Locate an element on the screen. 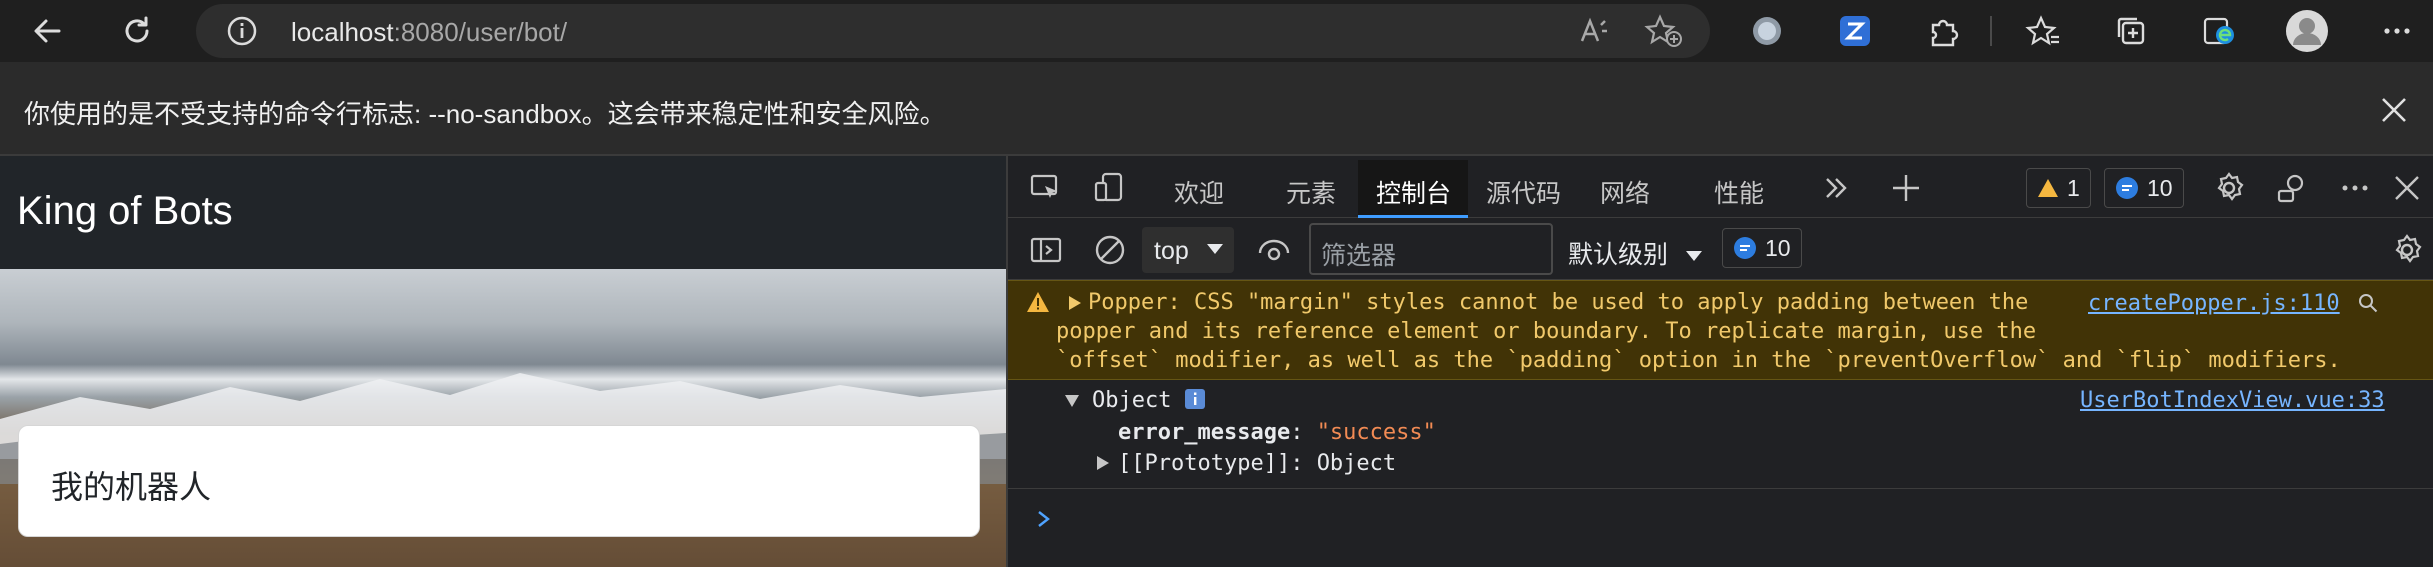  object-source-link: UserBotIndexView.vue:33 is located at coordinates (2232, 400).